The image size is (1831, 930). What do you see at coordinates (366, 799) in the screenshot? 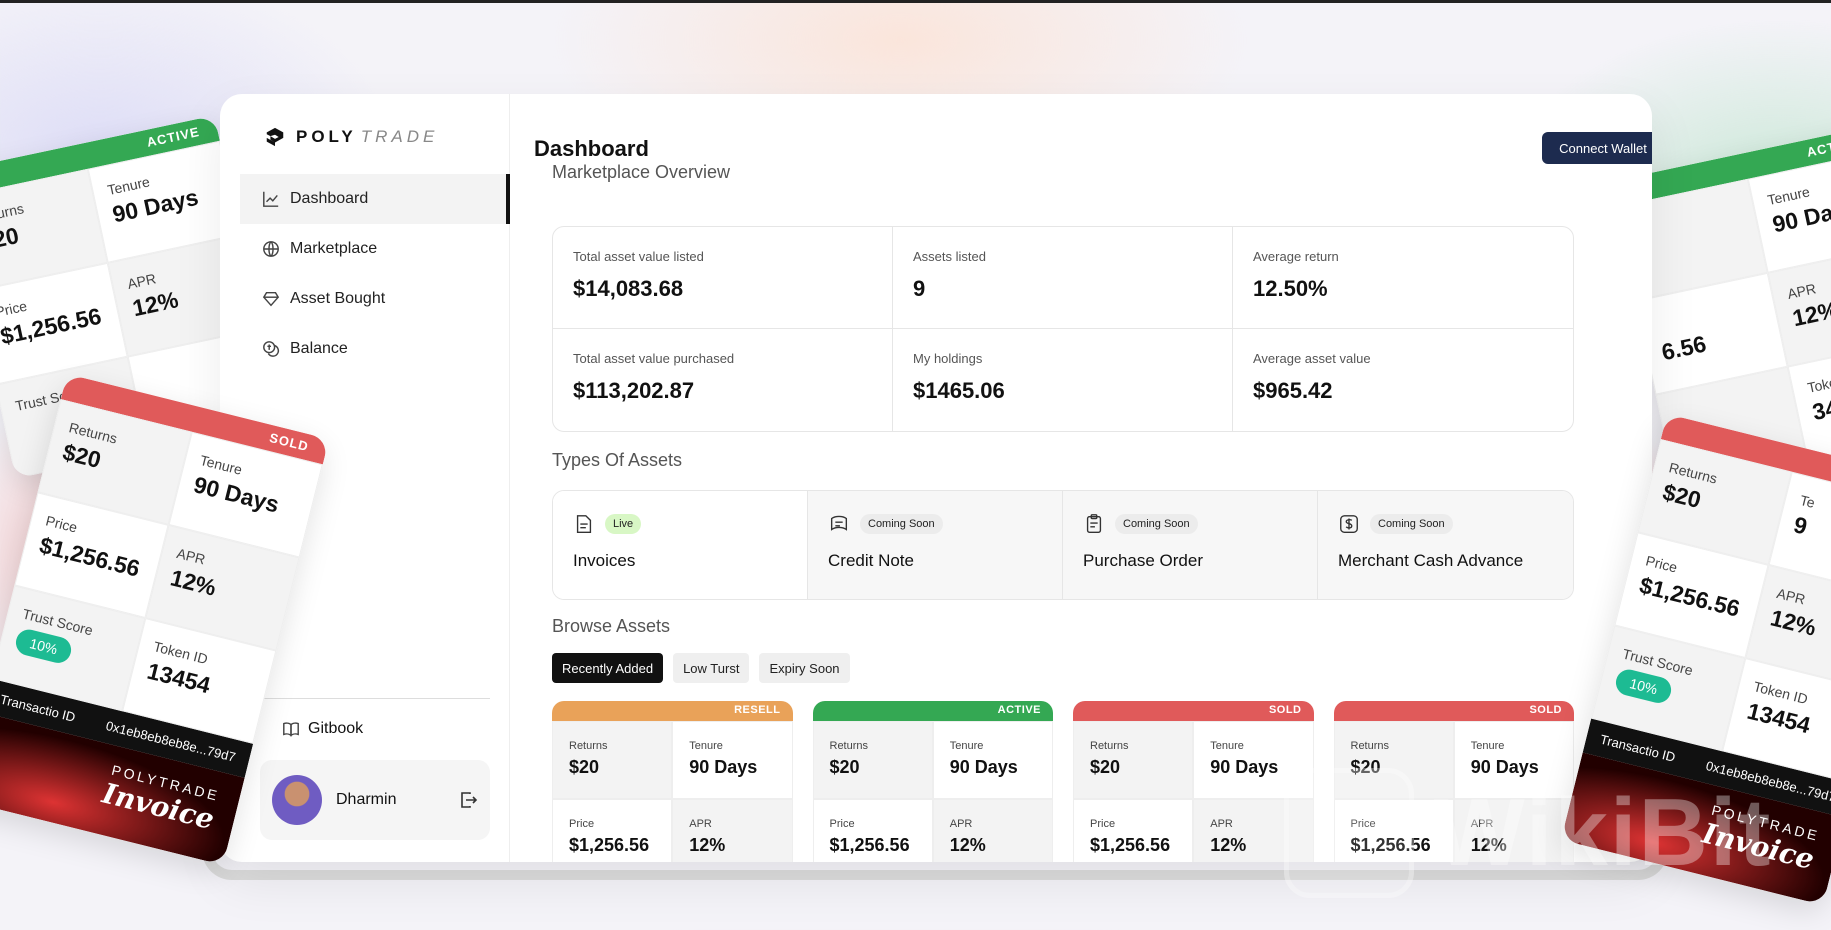
I see `user-name: Dharmin` at bounding box center [366, 799].